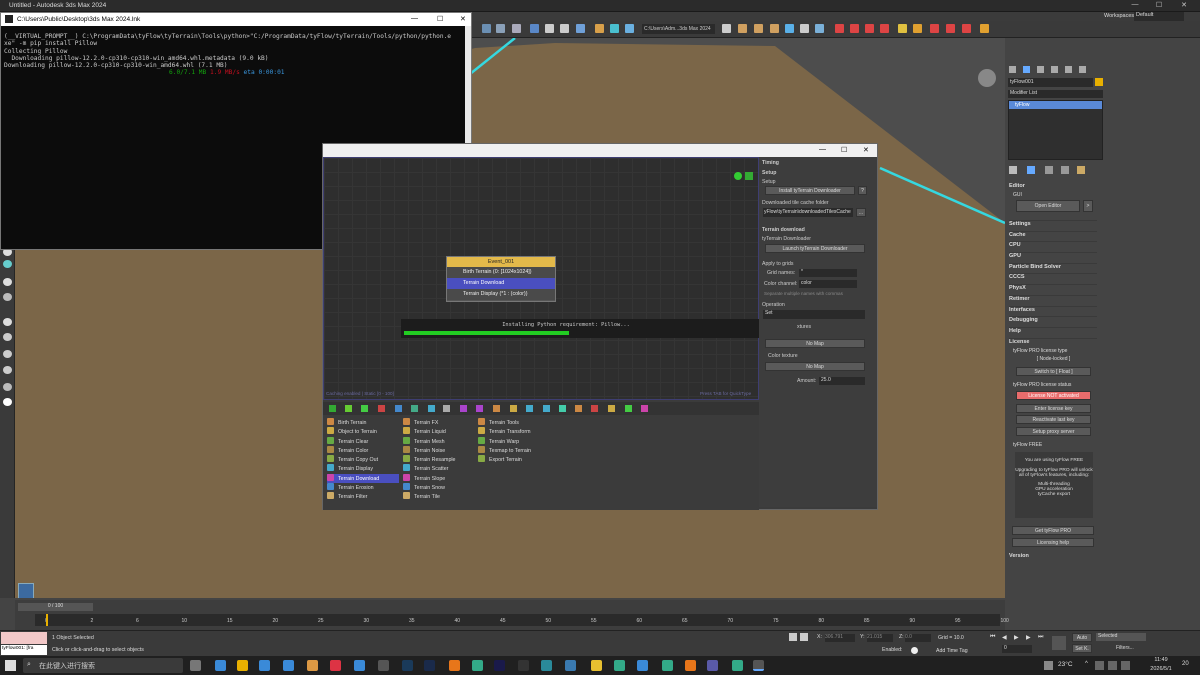  I want to click on enabled-toggle, so click(914, 650).